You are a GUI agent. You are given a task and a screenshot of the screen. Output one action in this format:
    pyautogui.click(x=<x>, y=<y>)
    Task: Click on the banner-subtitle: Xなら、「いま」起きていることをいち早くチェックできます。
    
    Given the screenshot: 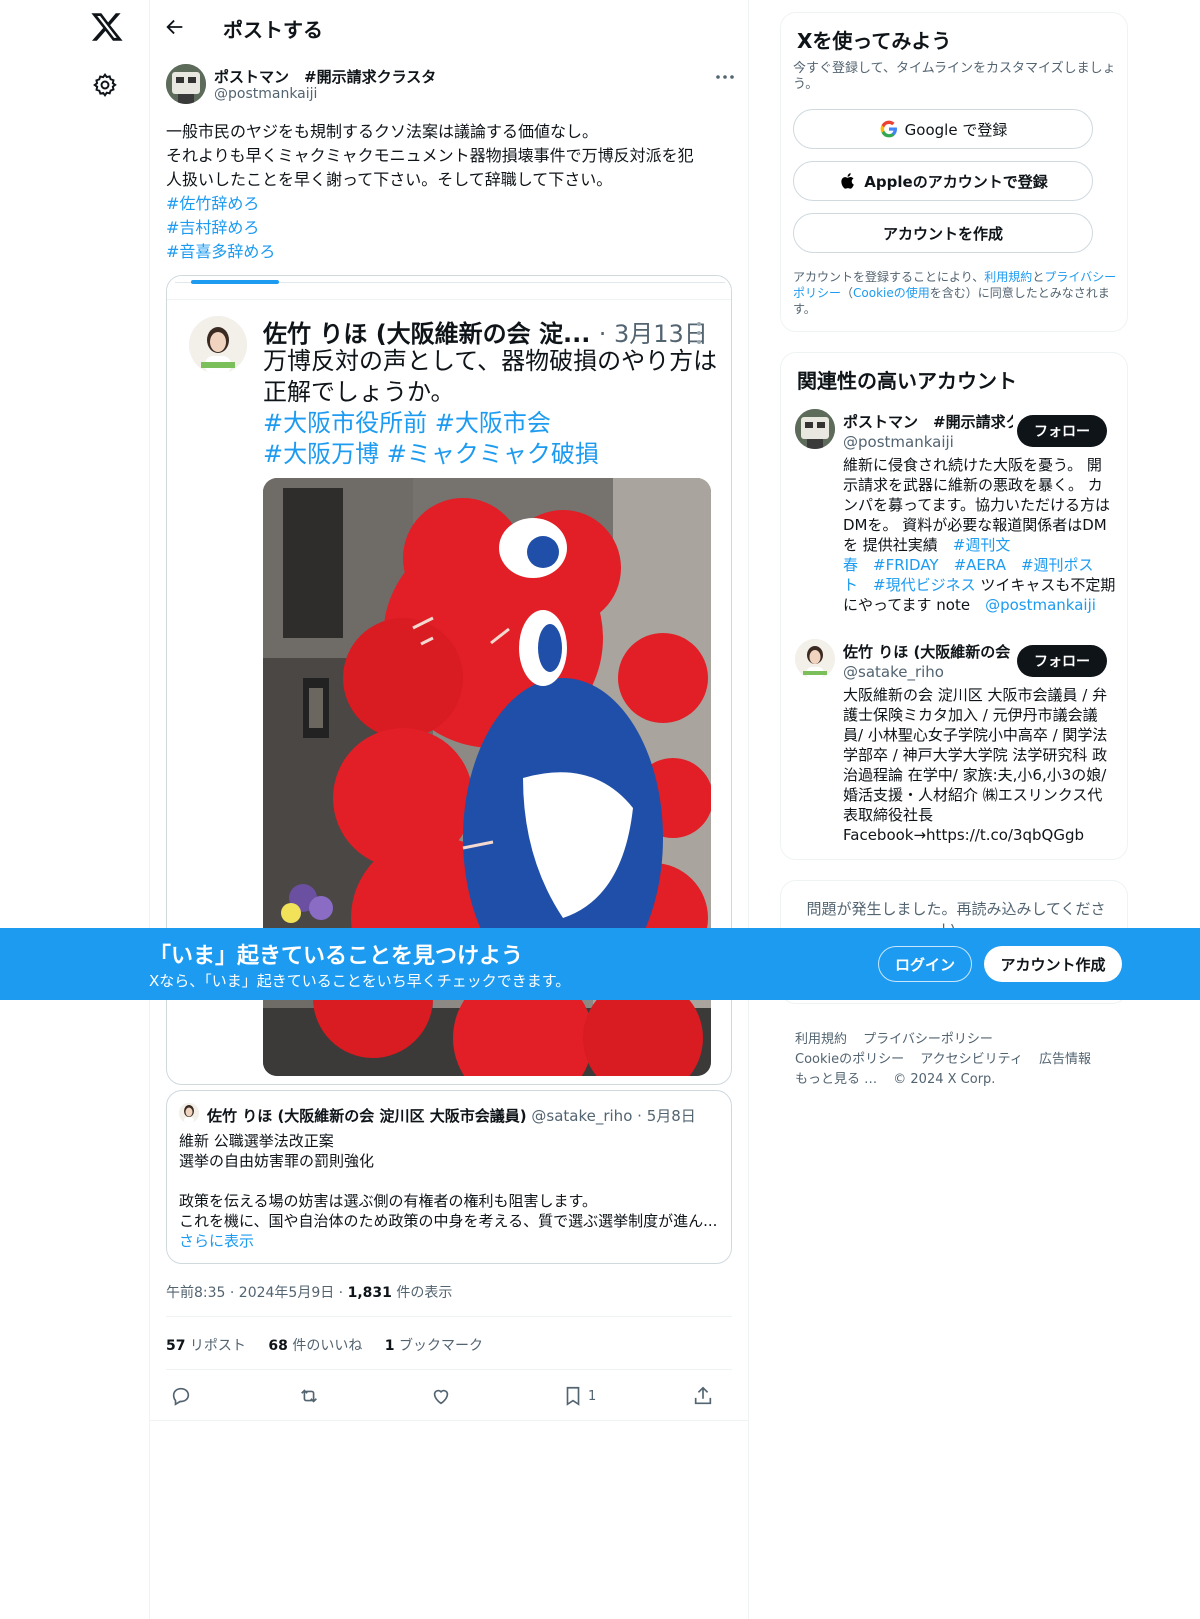 What is the action you would take?
    pyautogui.click(x=360, y=981)
    